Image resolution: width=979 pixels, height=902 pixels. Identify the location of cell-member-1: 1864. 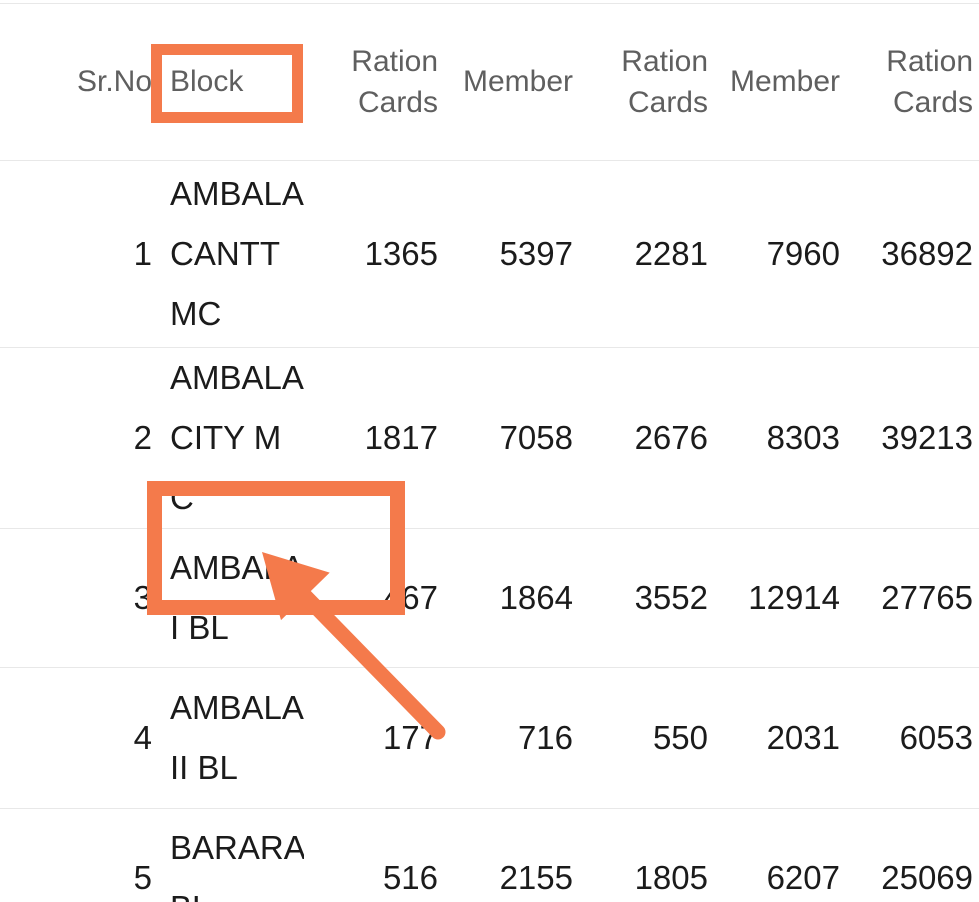
(536, 598).